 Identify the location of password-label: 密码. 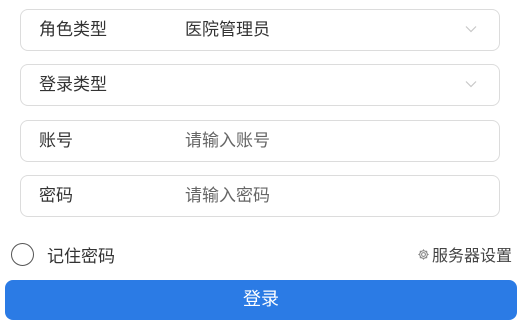
(56, 196).